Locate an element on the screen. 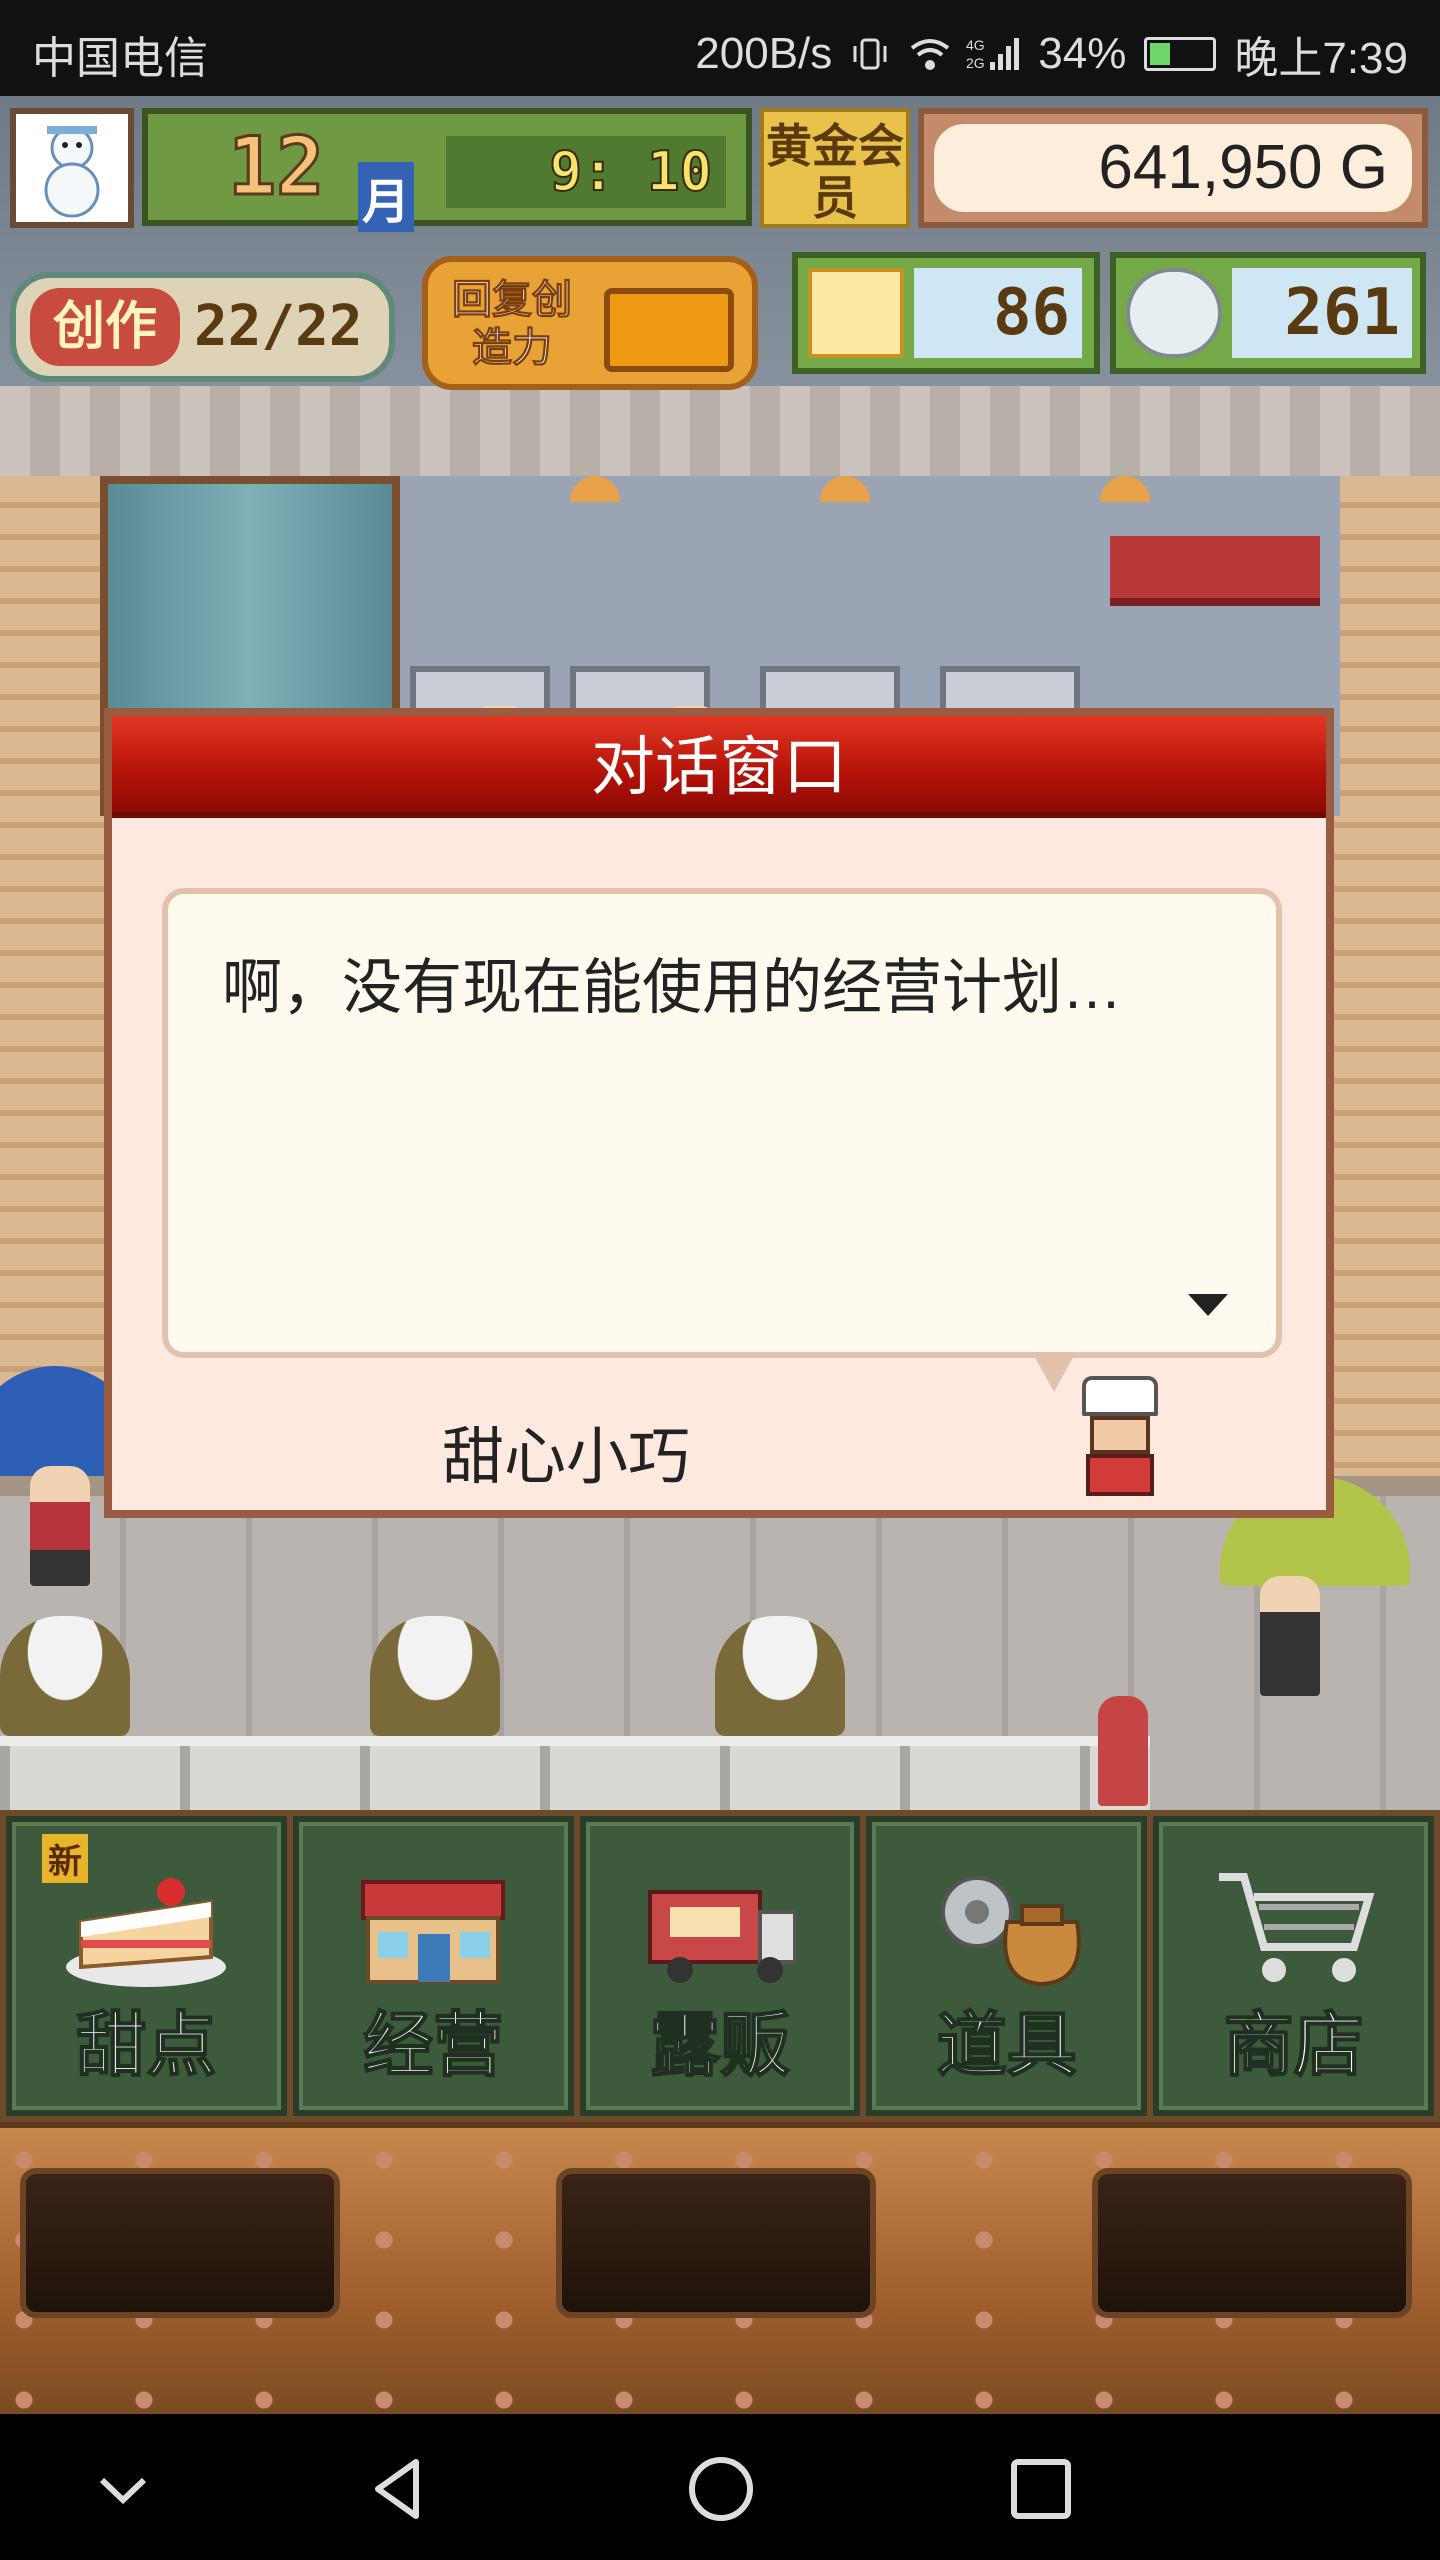 The image size is (1440, 2560). shopping-cart-icon is located at coordinates (1296, 1927).